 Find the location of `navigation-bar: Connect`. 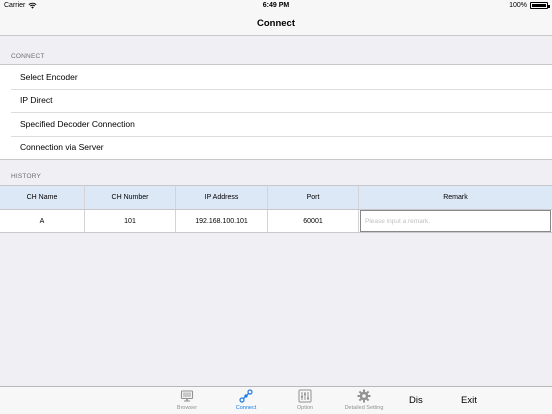

navigation-bar: Connect is located at coordinates (276, 24).